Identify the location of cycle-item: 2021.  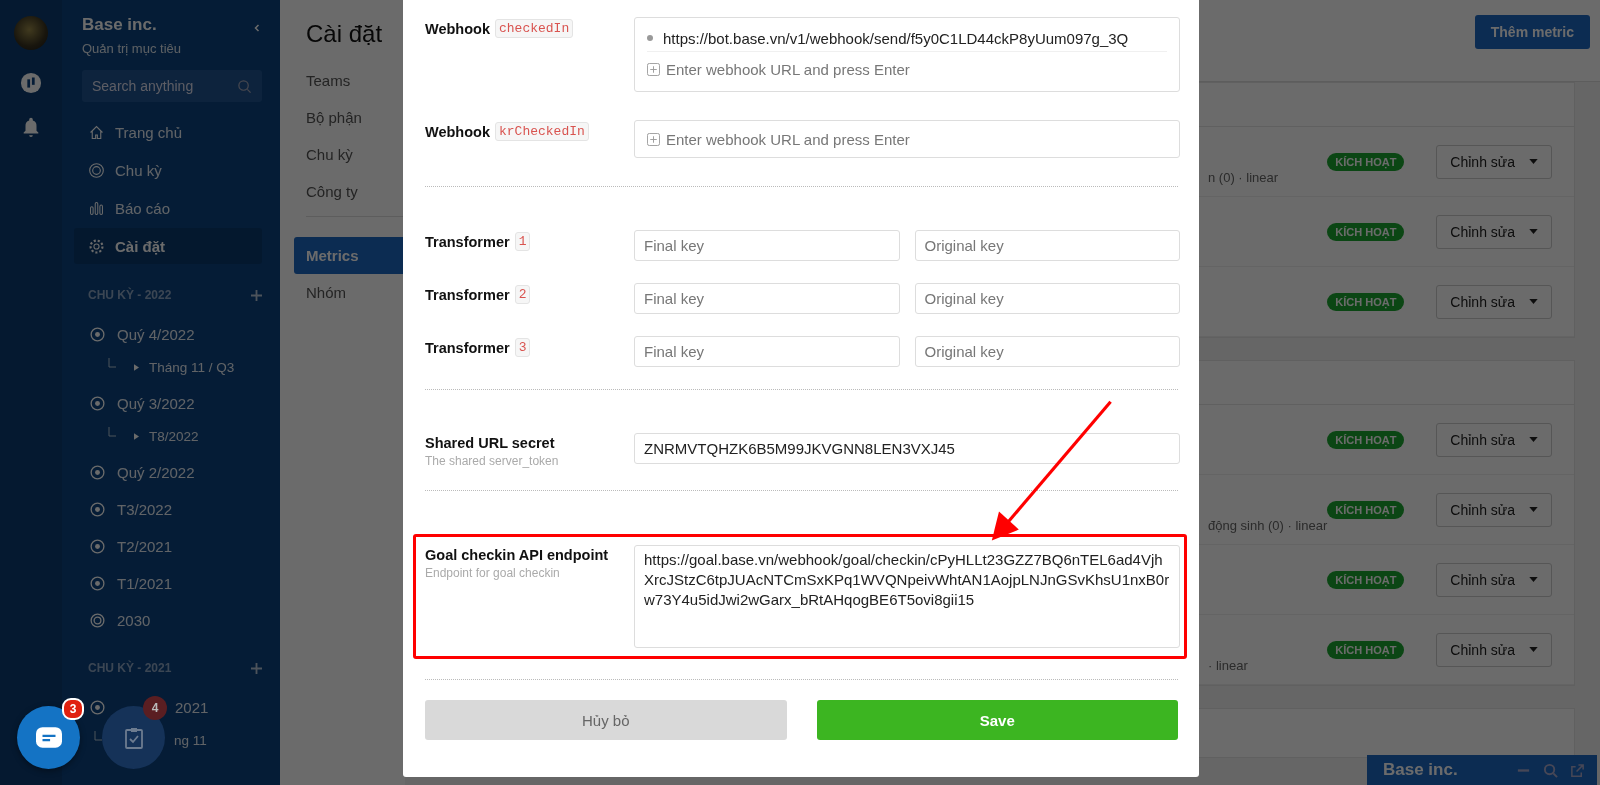
(192, 707).